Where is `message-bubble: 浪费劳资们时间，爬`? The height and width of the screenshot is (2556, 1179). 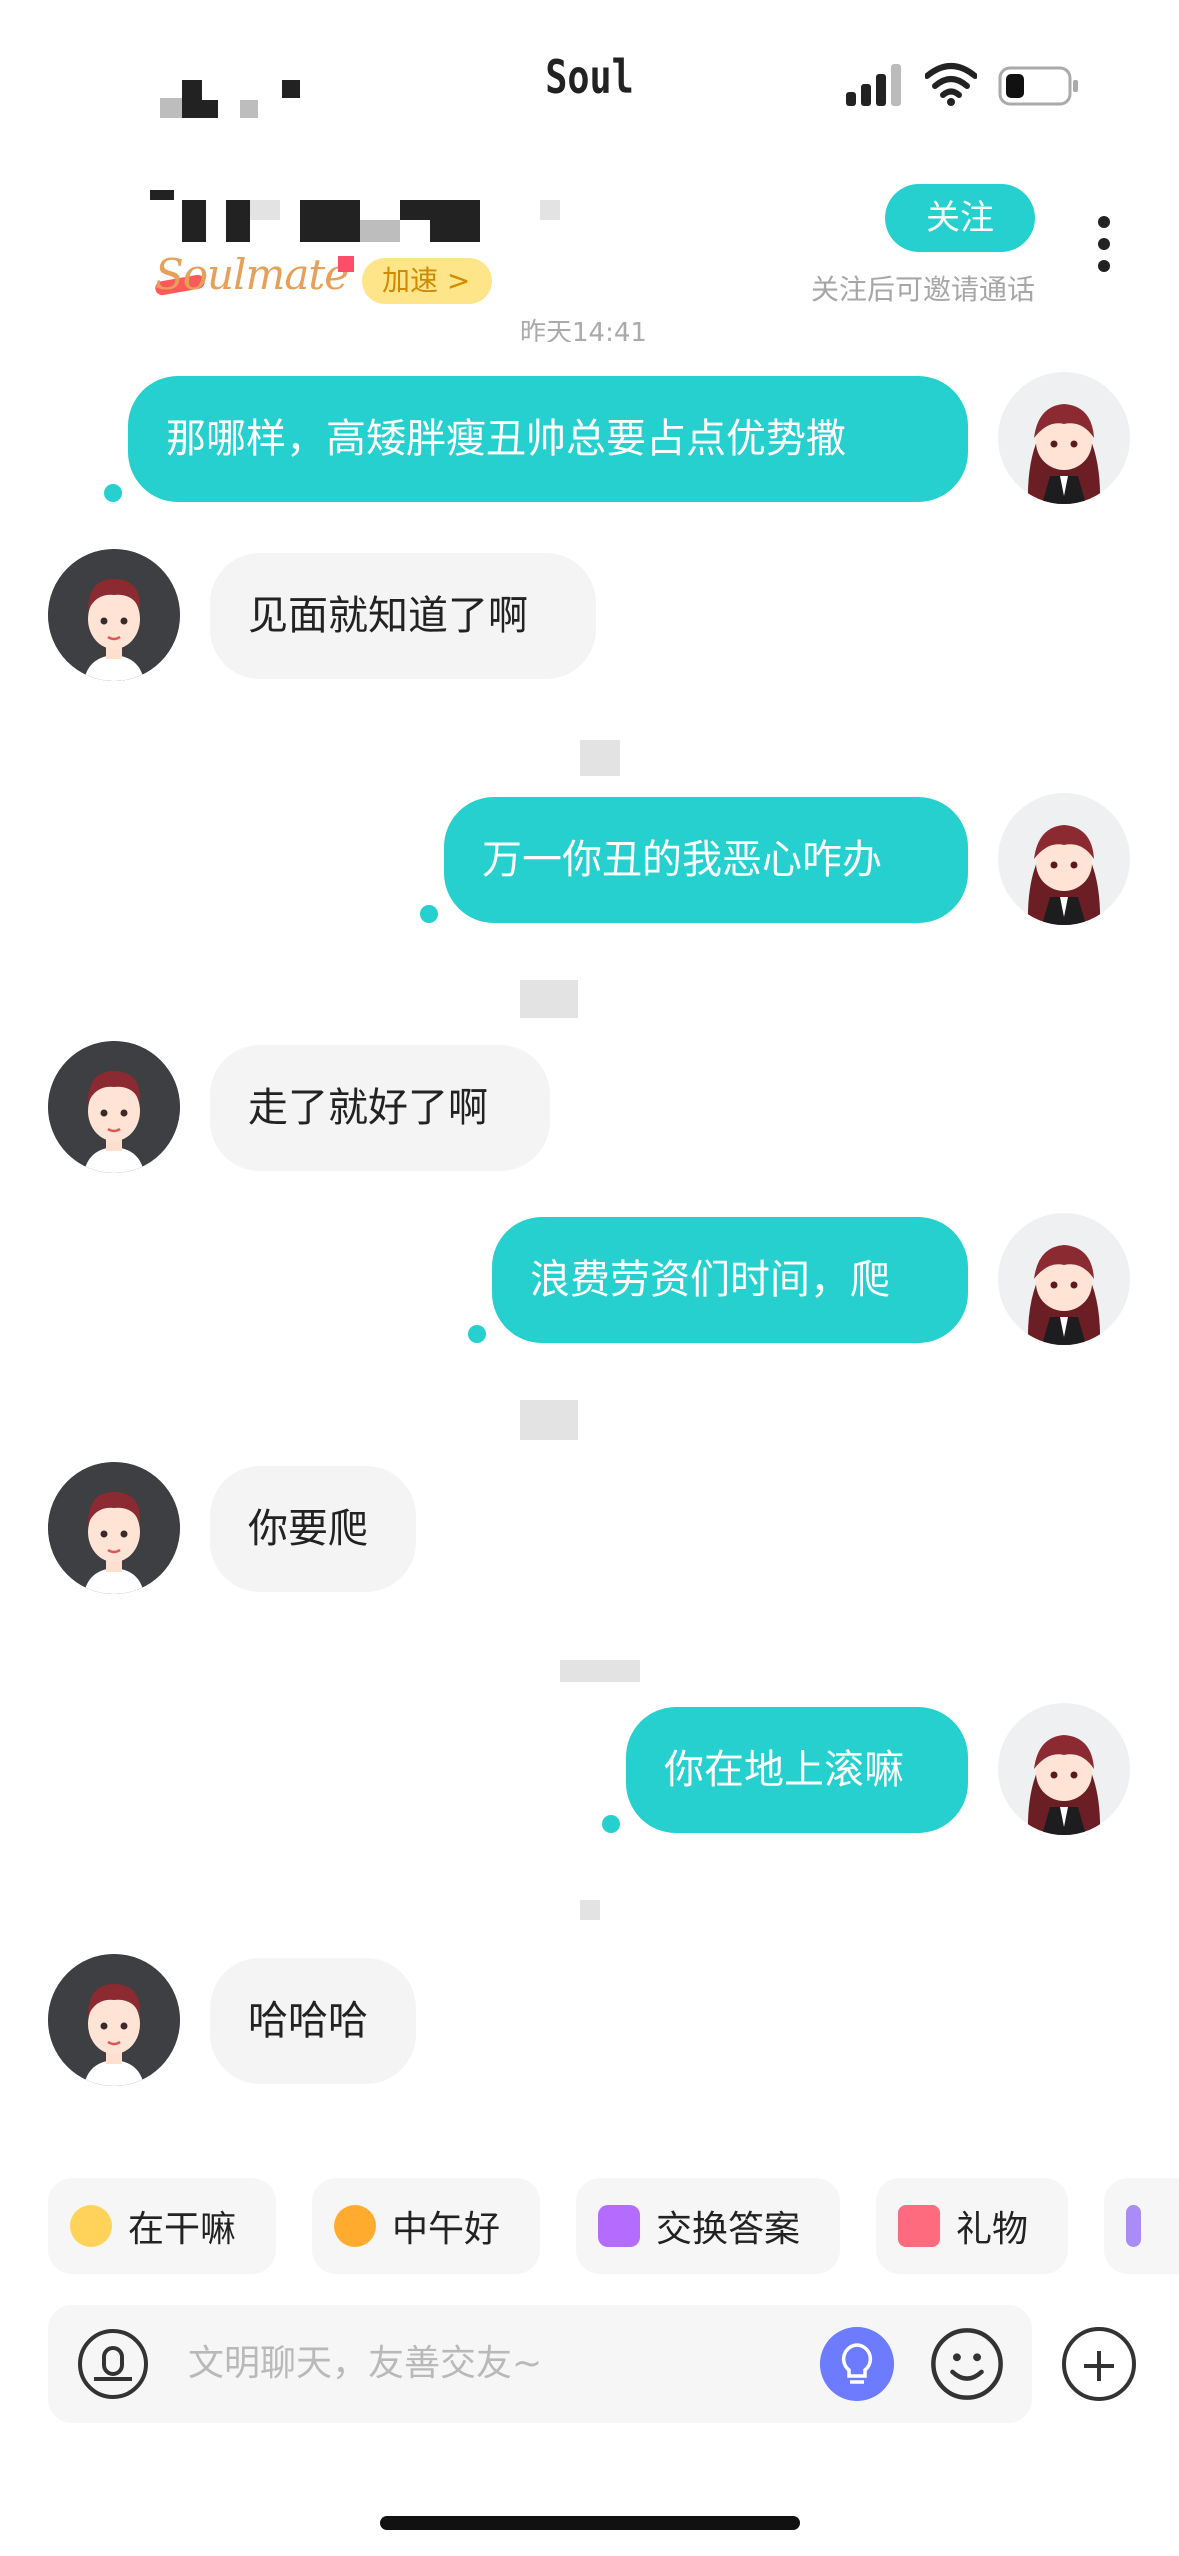 message-bubble: 浪费劳资们时间，爬 is located at coordinates (730, 1280).